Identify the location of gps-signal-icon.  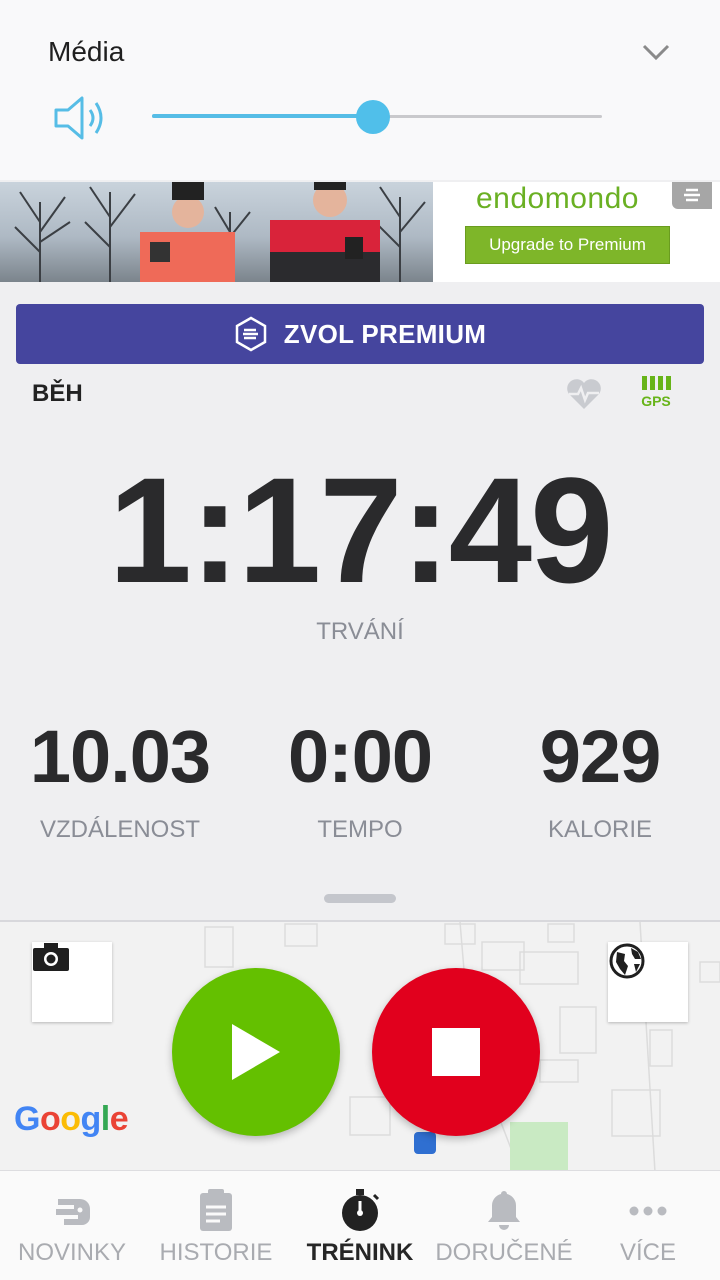
(656, 383).